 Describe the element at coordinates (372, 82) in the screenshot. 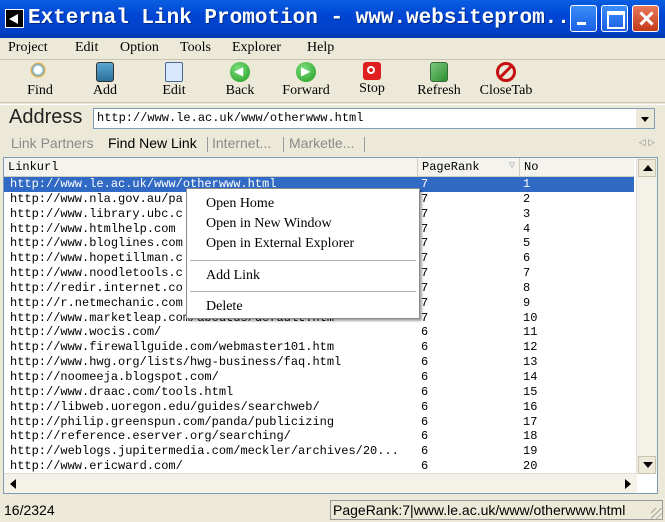

I see `stop-button: Stop` at that location.